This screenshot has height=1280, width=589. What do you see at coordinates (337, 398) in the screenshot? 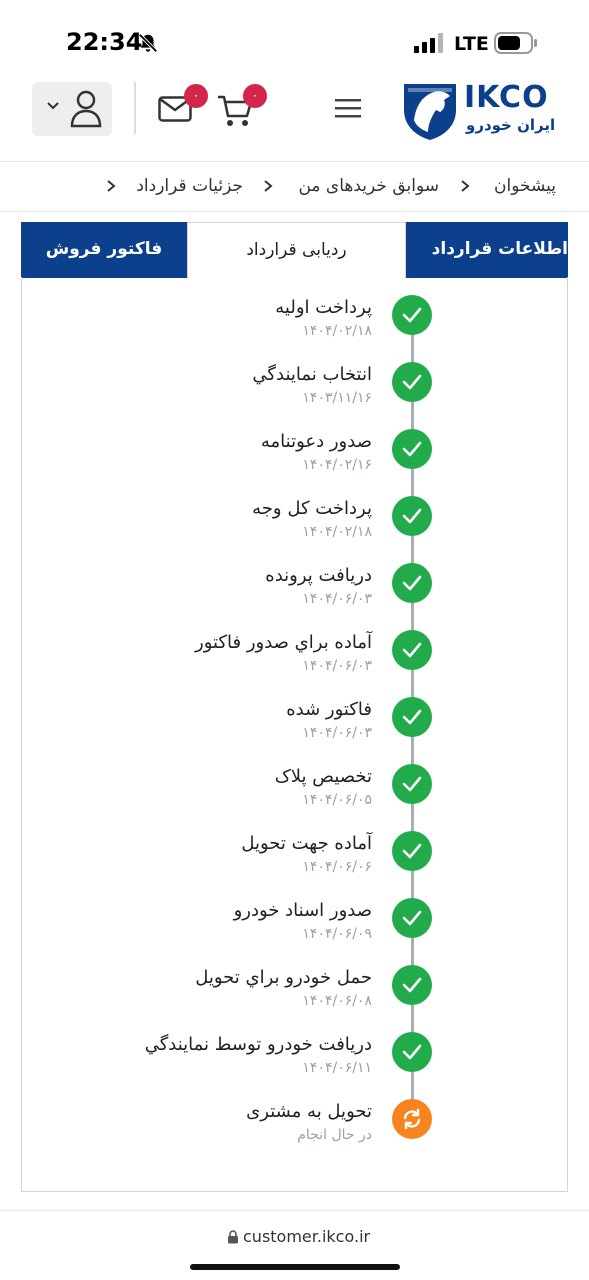
I see `step-date: ۱۴۰۳/۱۱/۱۶` at bounding box center [337, 398].